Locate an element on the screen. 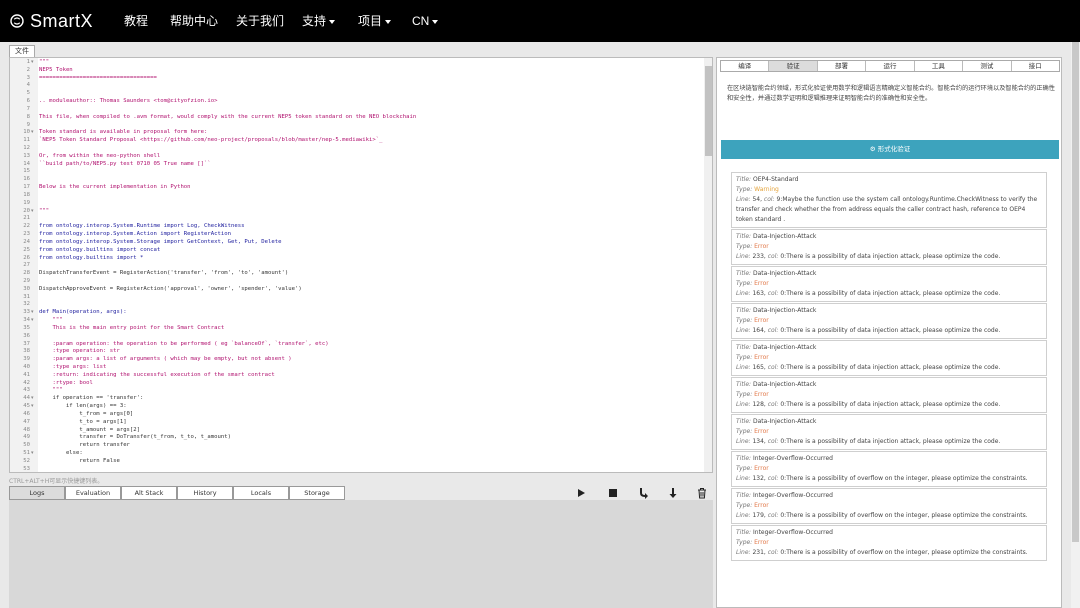 Image resolution: width=1080 pixels, height=608 pixels. result-type-row: Type: Error is located at coordinates (889, 543).